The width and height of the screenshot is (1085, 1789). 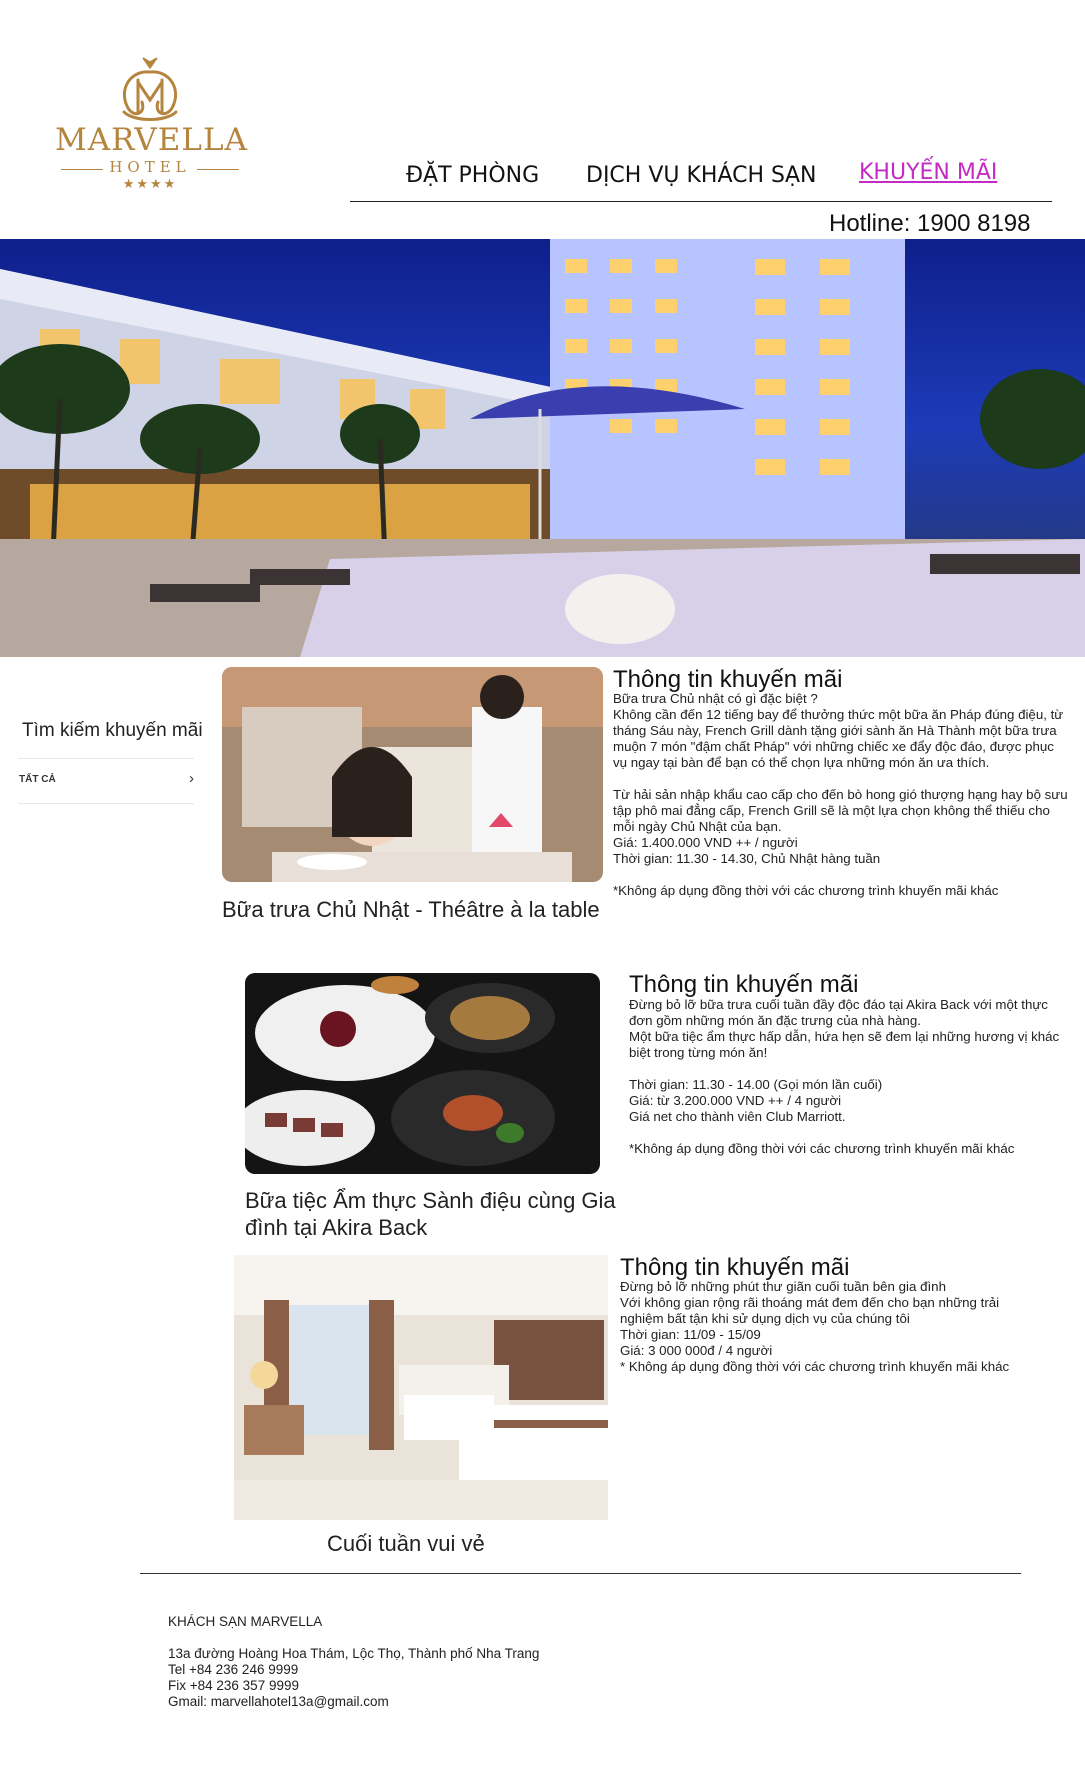 What do you see at coordinates (151, 140) in the screenshot?
I see `brand-name: MARVELLA` at bounding box center [151, 140].